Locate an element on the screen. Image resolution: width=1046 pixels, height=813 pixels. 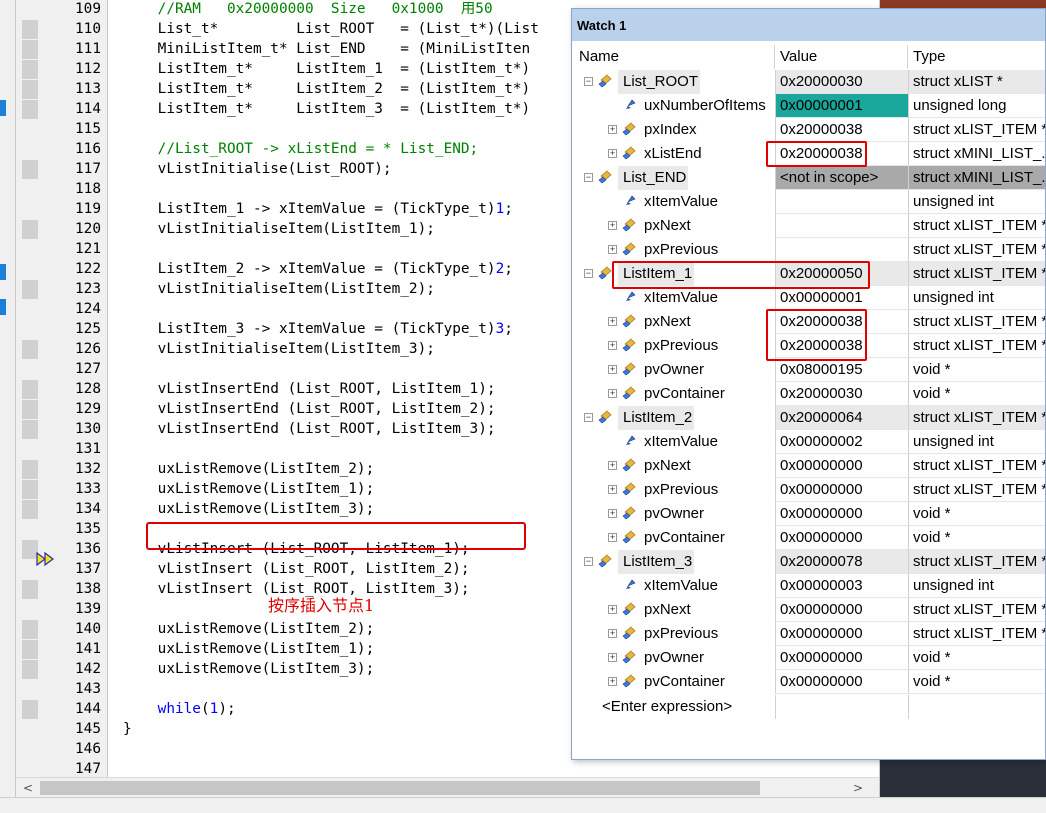
code-line: //RAM 0x20000000 Size 0x1000 用50 is located at coordinates (308, 9).